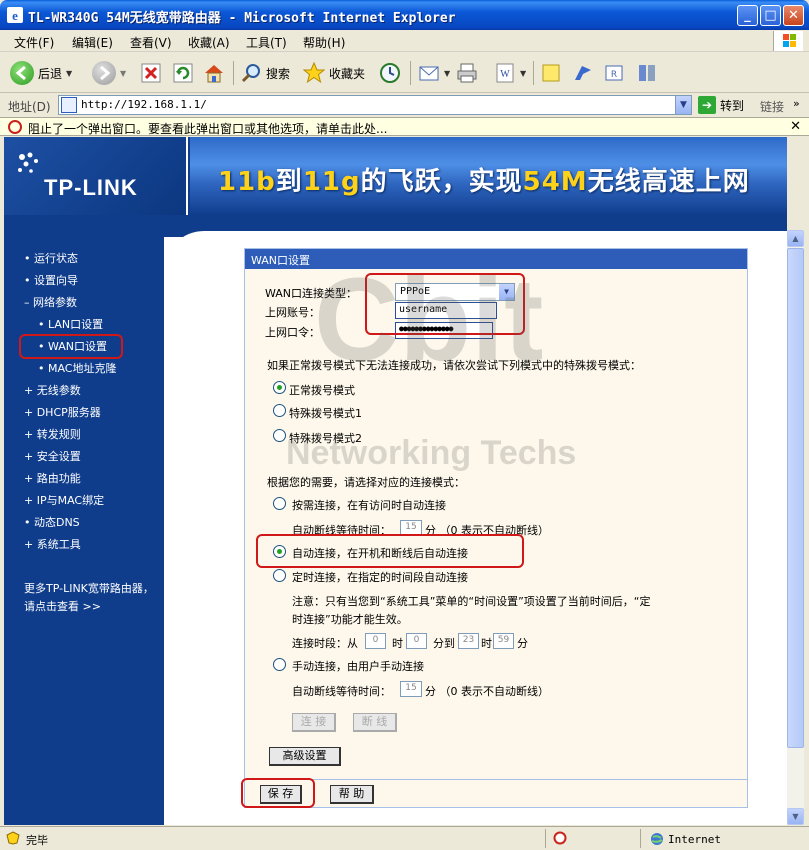  I want to click on banner: TP-LINK 11b到11g的飞跃，实现54M无线高速上网, so click(395, 176).